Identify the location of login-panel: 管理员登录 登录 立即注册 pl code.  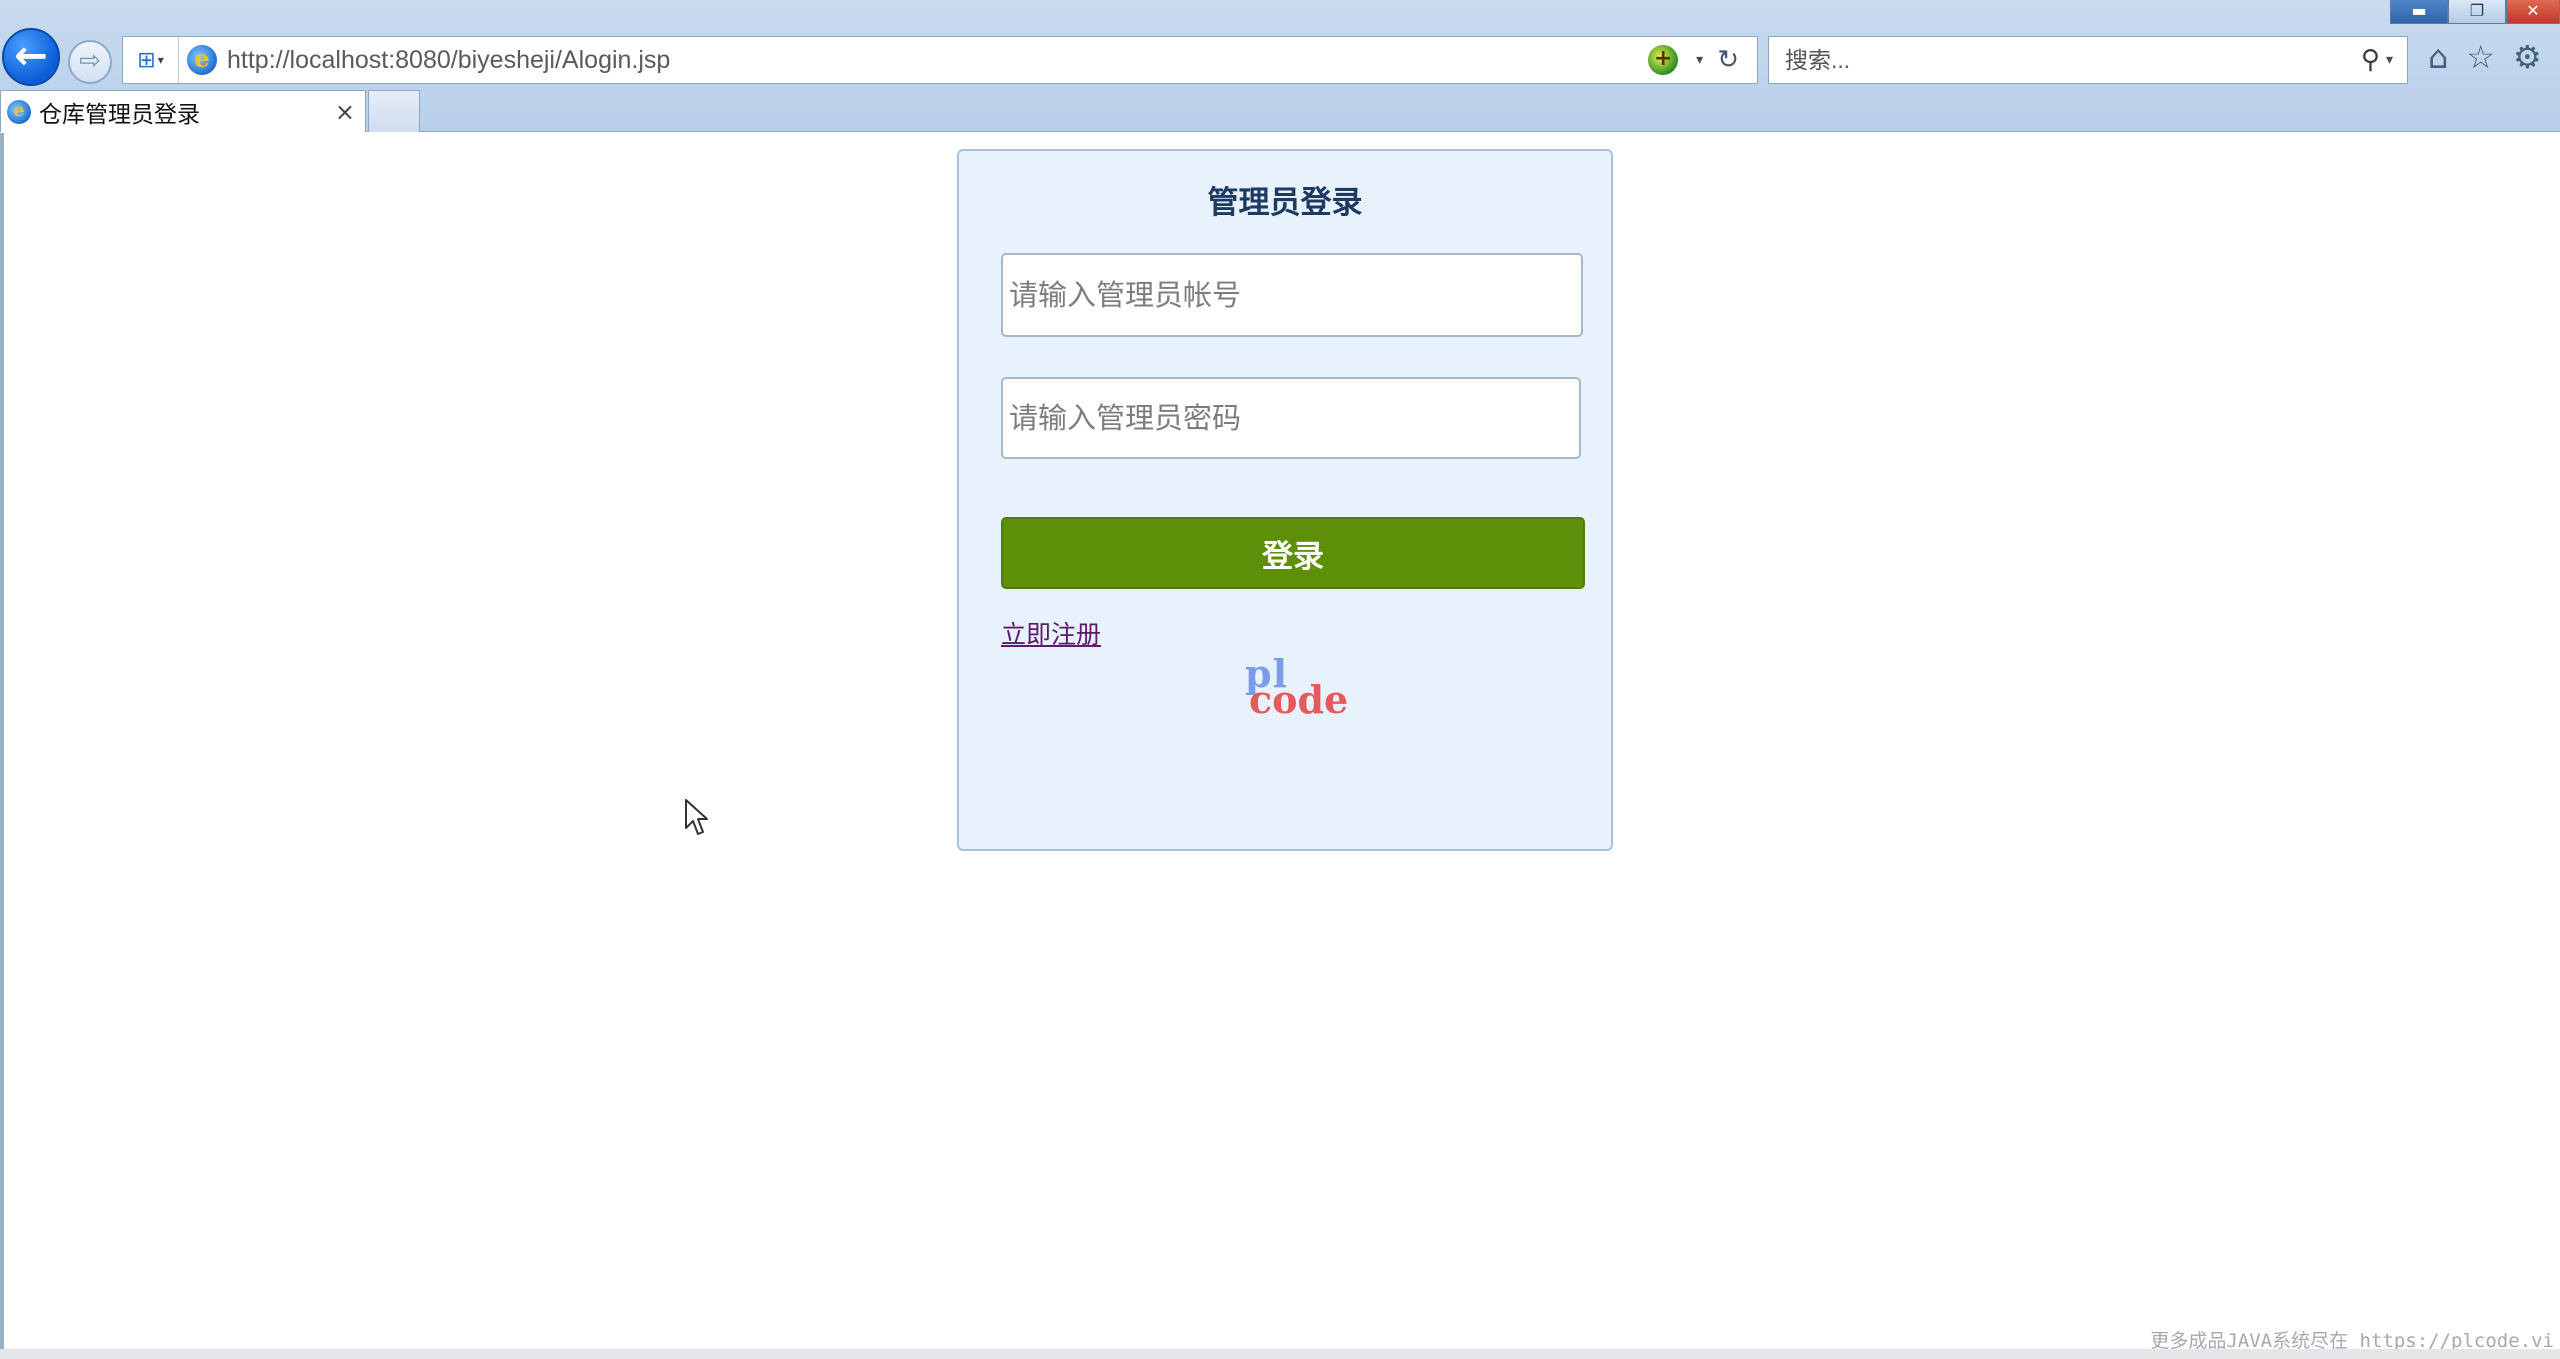
(1285, 500).